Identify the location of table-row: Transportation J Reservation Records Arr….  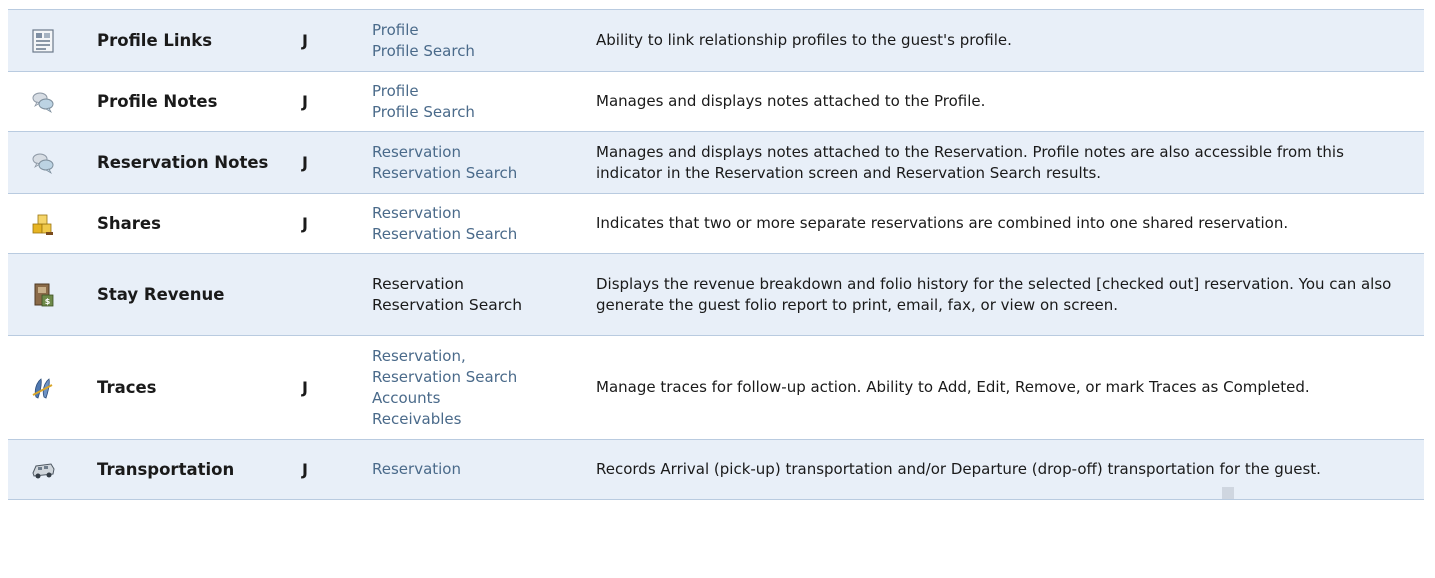
(716, 469).